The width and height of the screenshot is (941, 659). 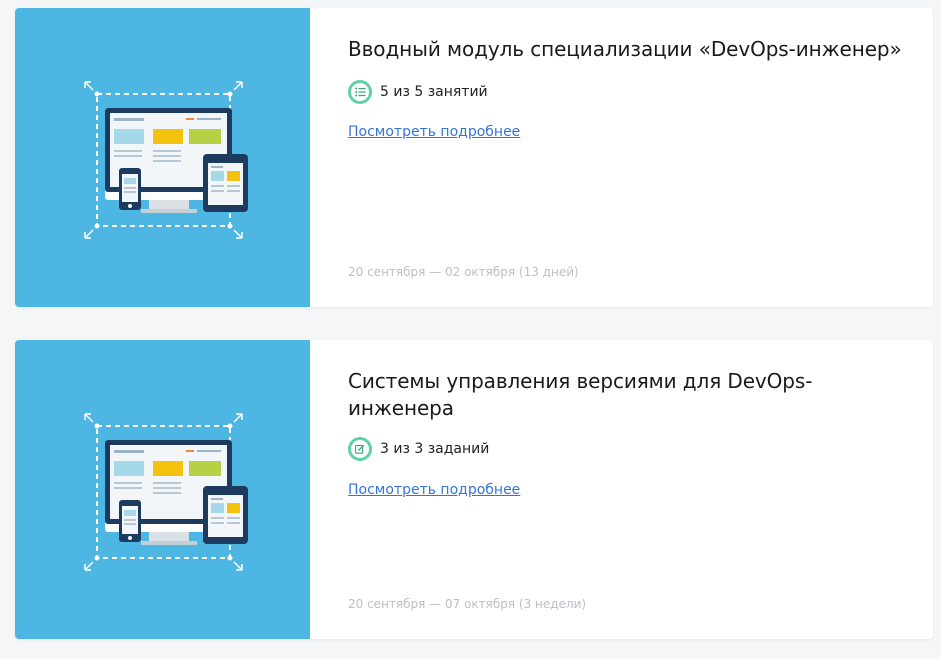 I want to click on course-progress: 3 из 3 заданий, so click(x=418, y=449).